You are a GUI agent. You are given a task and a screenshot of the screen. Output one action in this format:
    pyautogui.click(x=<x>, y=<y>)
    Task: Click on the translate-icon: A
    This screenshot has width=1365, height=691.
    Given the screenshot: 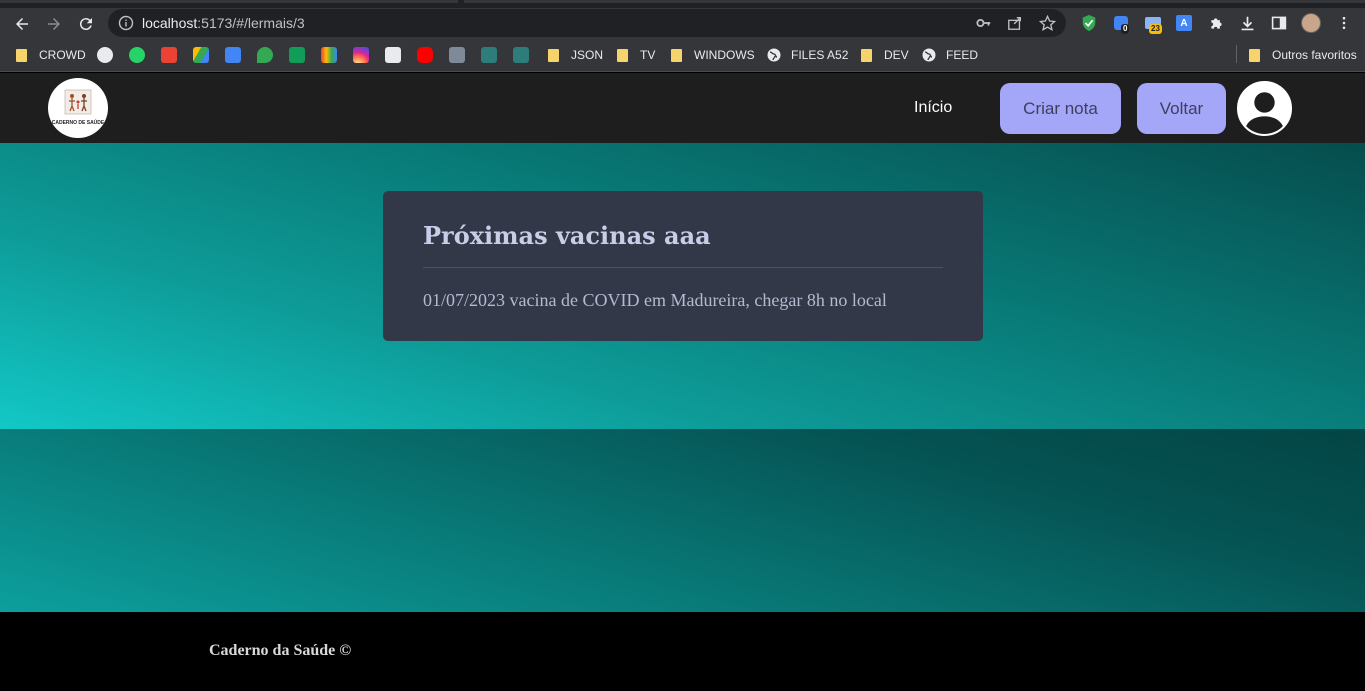 What is the action you would take?
    pyautogui.click(x=1184, y=23)
    